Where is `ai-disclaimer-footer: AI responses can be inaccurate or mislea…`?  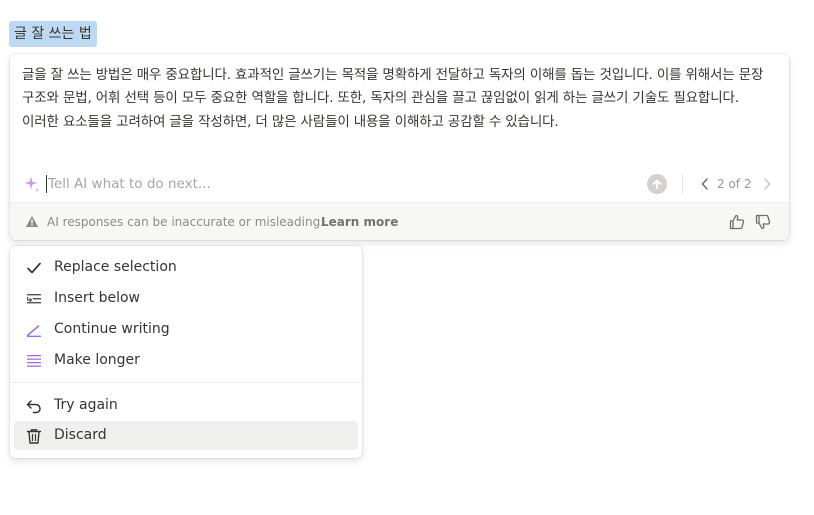
ai-disclaimer-footer: AI responses can be inaccurate or mislea… is located at coordinates (399, 221).